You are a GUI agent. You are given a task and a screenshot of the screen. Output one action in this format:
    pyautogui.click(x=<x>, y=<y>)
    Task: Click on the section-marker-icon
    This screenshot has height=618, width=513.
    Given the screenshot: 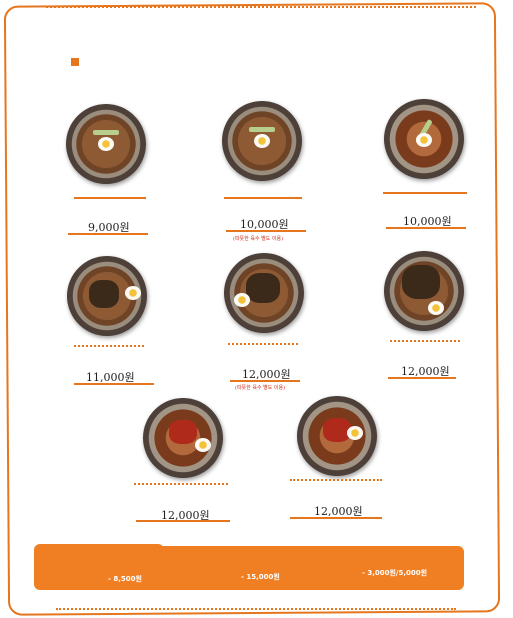 What is the action you would take?
    pyautogui.click(x=75, y=62)
    